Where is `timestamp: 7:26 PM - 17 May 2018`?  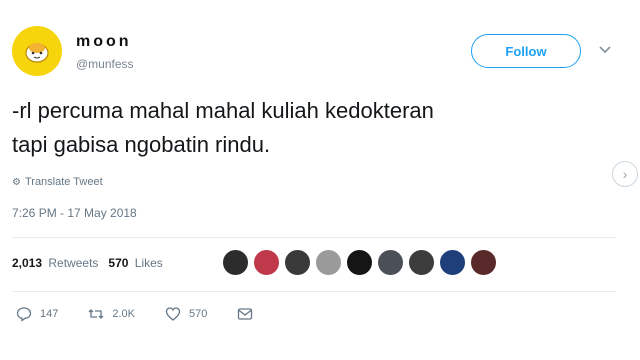
timestamp: 7:26 PM - 17 May 2018 is located at coordinates (74, 213).